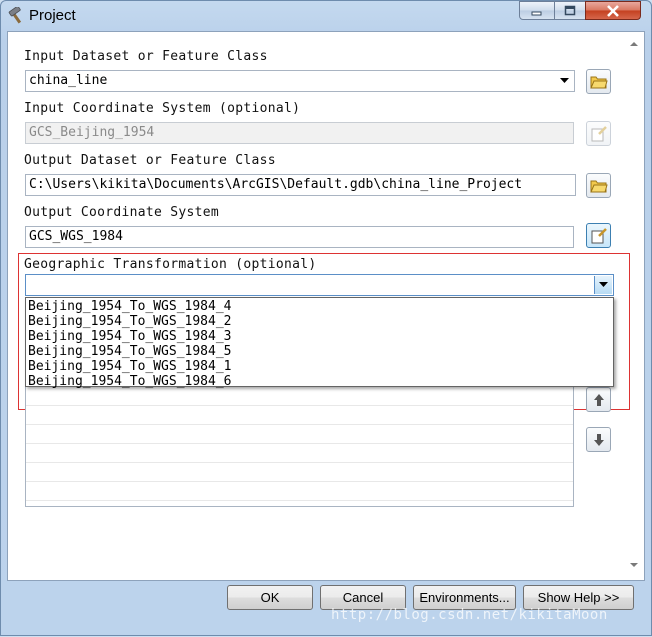  Describe the element at coordinates (536, 13) in the screenshot. I see `minimize-icon` at that location.